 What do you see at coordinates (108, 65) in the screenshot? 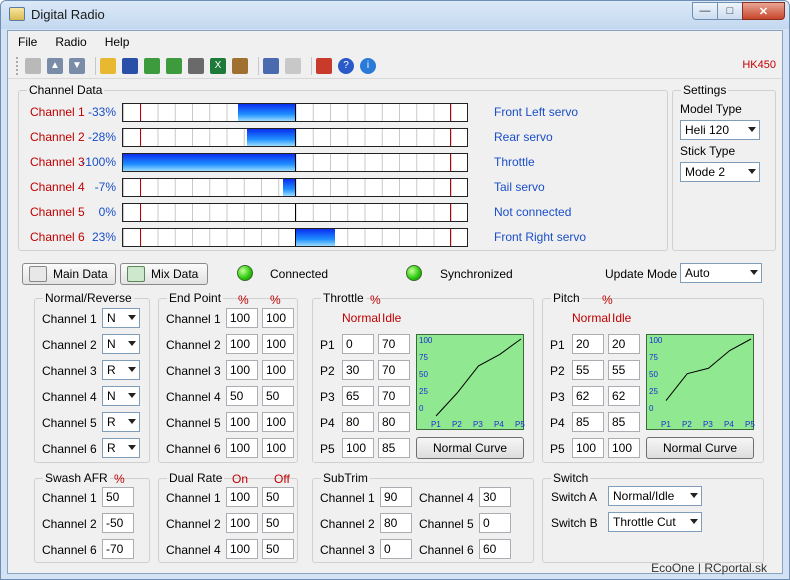
I see `open-folder-icon` at bounding box center [108, 65].